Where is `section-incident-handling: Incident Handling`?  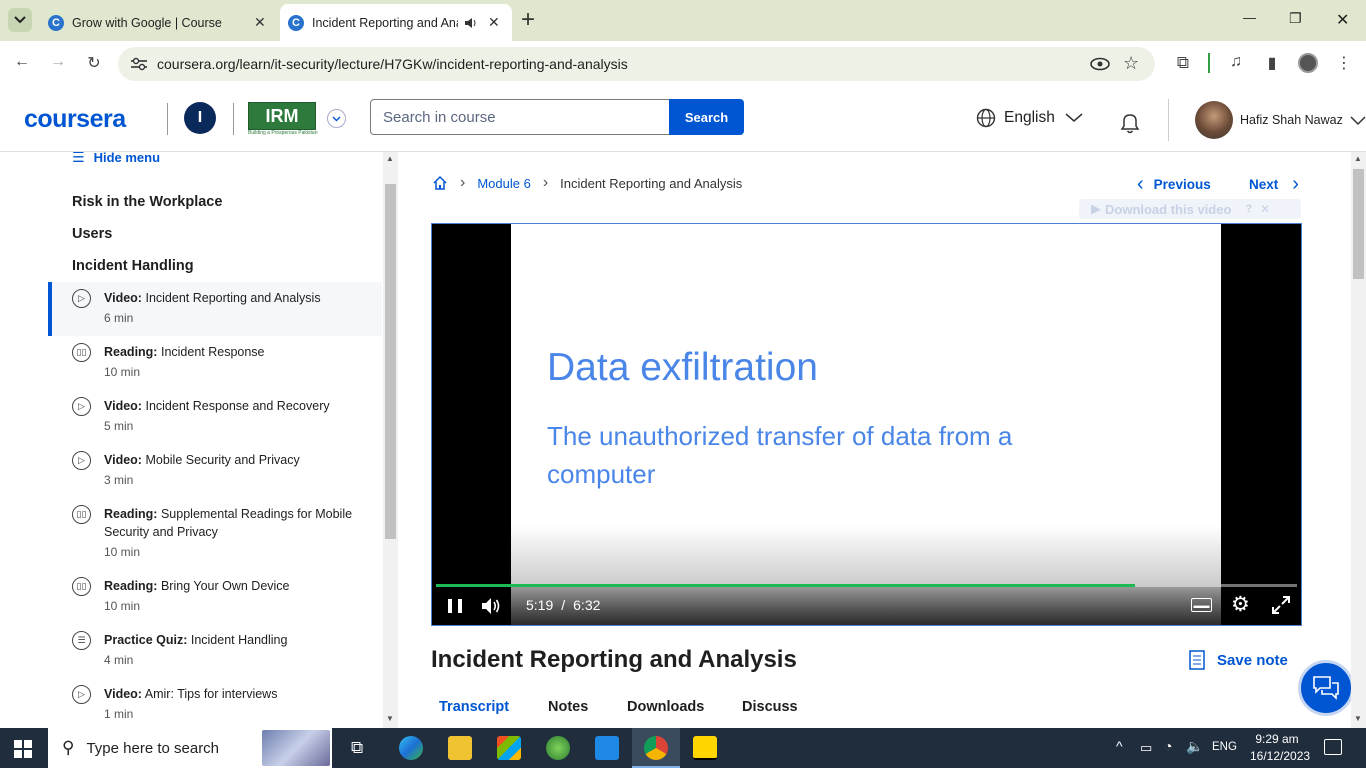 section-incident-handling: Incident Handling is located at coordinates (133, 266).